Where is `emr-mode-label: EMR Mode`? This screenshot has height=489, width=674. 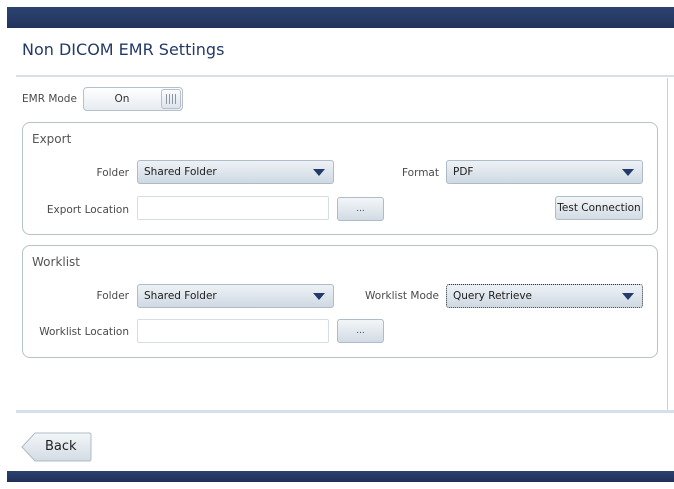 emr-mode-label: EMR Mode is located at coordinates (49, 99).